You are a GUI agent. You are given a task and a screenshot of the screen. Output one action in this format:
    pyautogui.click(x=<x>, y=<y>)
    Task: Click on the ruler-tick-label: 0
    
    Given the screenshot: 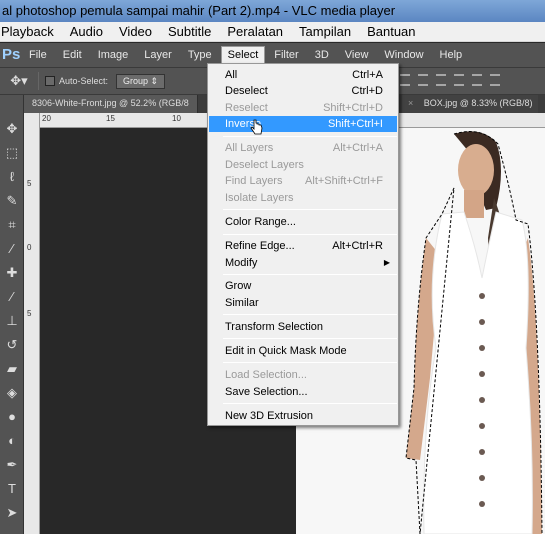 What is the action you would take?
    pyautogui.click(x=29, y=247)
    